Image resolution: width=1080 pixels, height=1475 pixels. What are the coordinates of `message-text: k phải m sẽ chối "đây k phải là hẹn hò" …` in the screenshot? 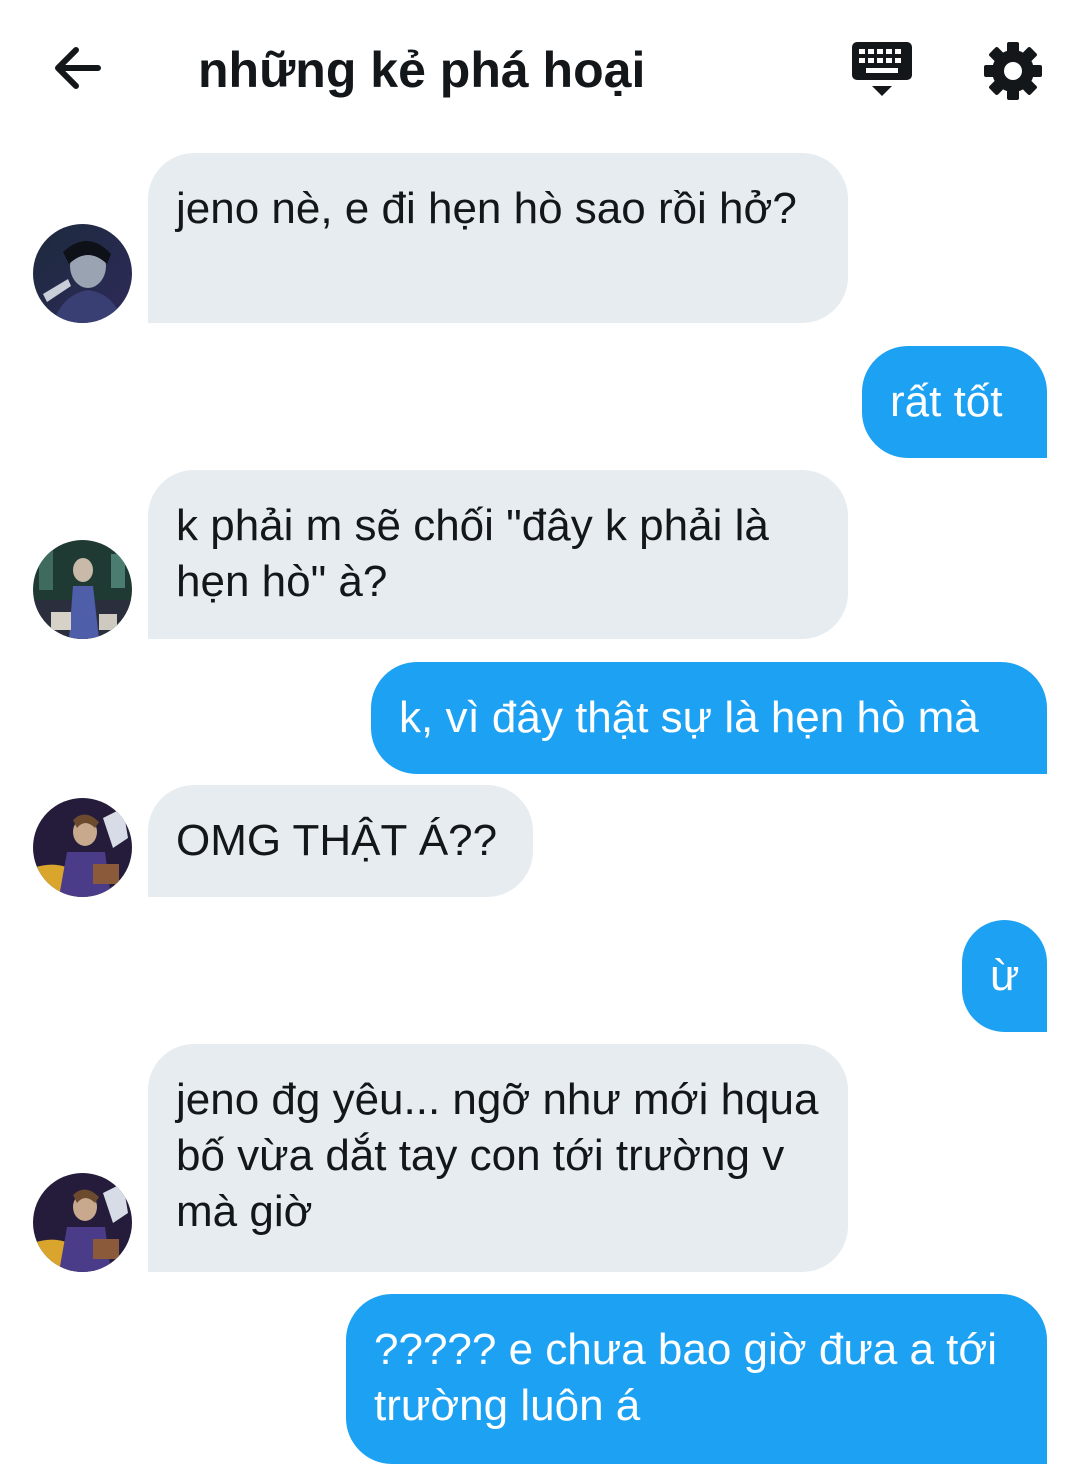 It's located at (472, 553).